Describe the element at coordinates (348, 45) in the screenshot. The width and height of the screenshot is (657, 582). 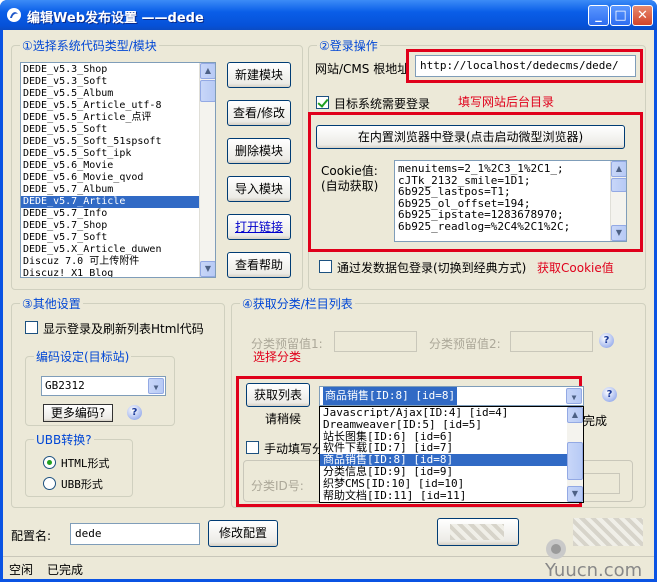
I see `login-group-label: ②登录操作` at that location.